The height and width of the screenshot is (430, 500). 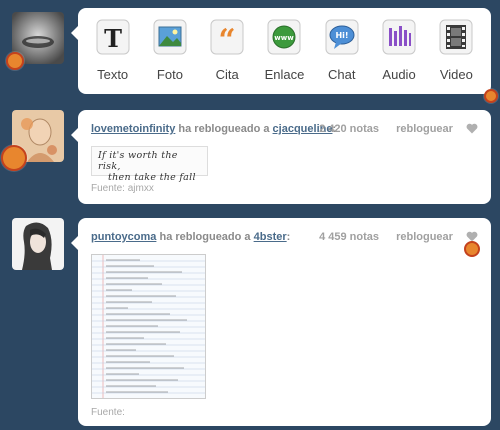 What do you see at coordinates (288, 237) in the screenshot?
I see `header-colon: :` at bounding box center [288, 237].